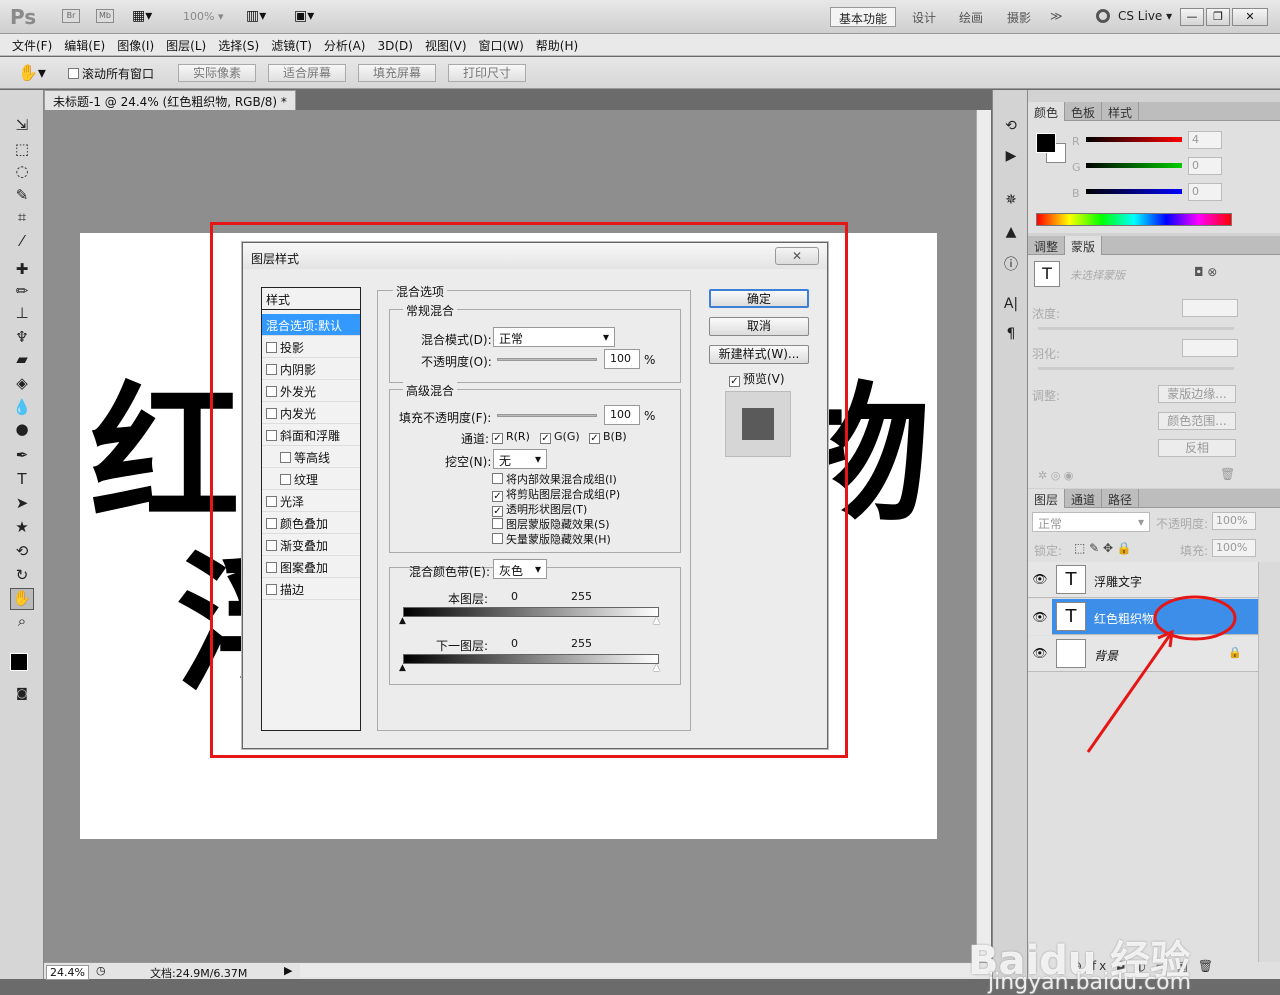 The image size is (1280, 995). Describe the element at coordinates (924, 17) in the screenshot. I see `workspace-design: 设计` at that location.